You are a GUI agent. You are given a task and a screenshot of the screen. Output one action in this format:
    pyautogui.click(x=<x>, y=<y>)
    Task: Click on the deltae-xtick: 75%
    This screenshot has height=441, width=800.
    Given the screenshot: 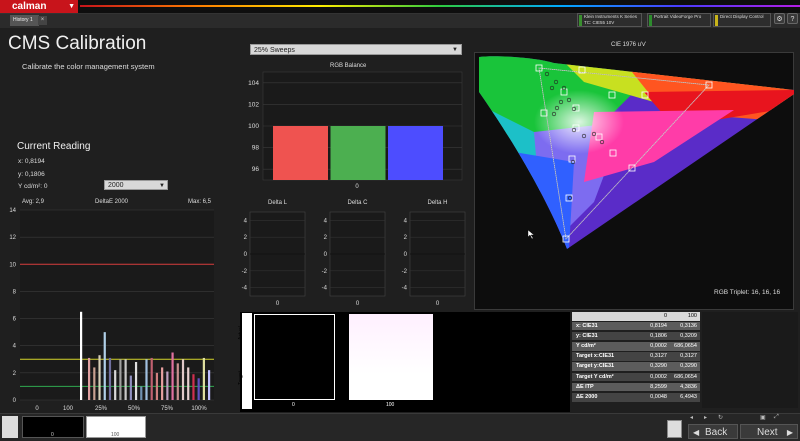 What is the action you would take?
    pyautogui.click(x=167, y=409)
    